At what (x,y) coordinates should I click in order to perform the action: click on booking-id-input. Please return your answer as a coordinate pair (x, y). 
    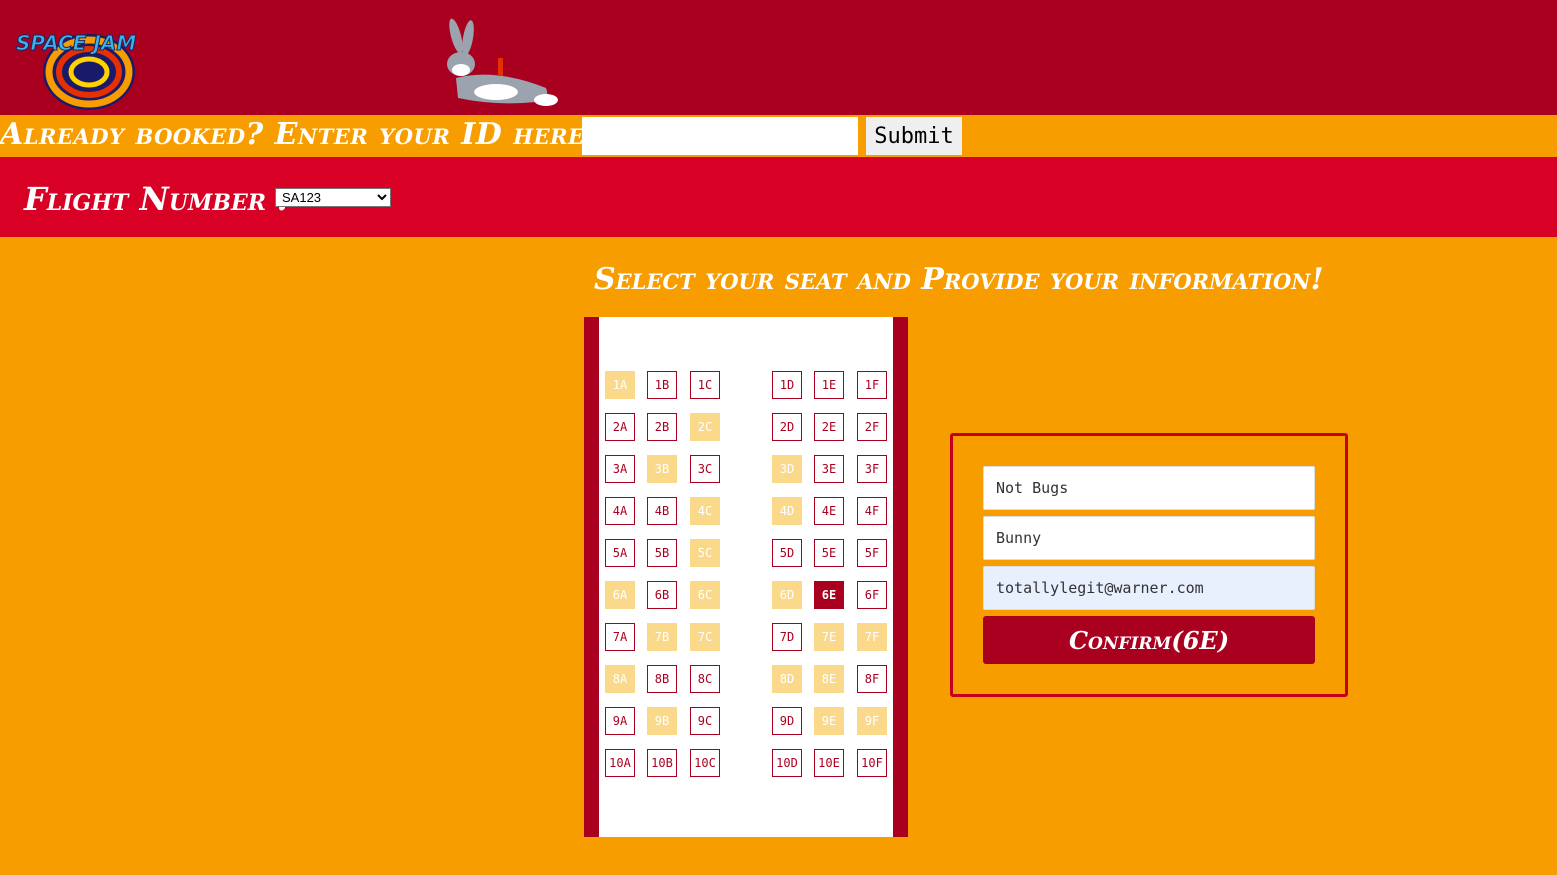
    Looking at the image, I should click on (720, 136).